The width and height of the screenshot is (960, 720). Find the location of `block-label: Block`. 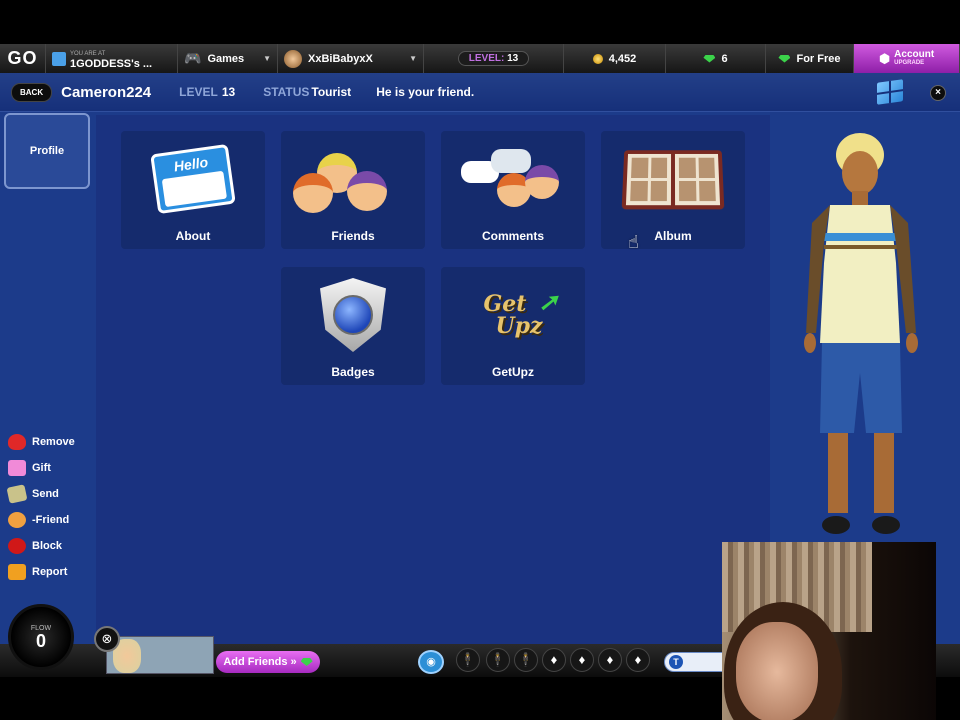

block-label: Block is located at coordinates (47, 546).